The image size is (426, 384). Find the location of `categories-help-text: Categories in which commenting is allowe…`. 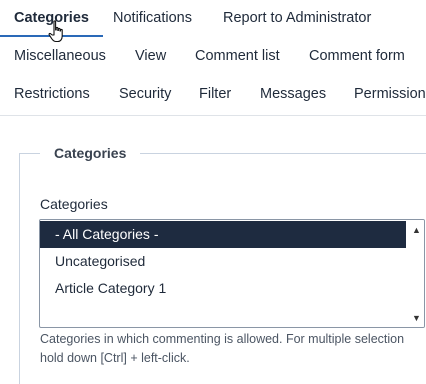

categories-help-text: Categories in which commenting is allowe… is located at coordinates (222, 348).